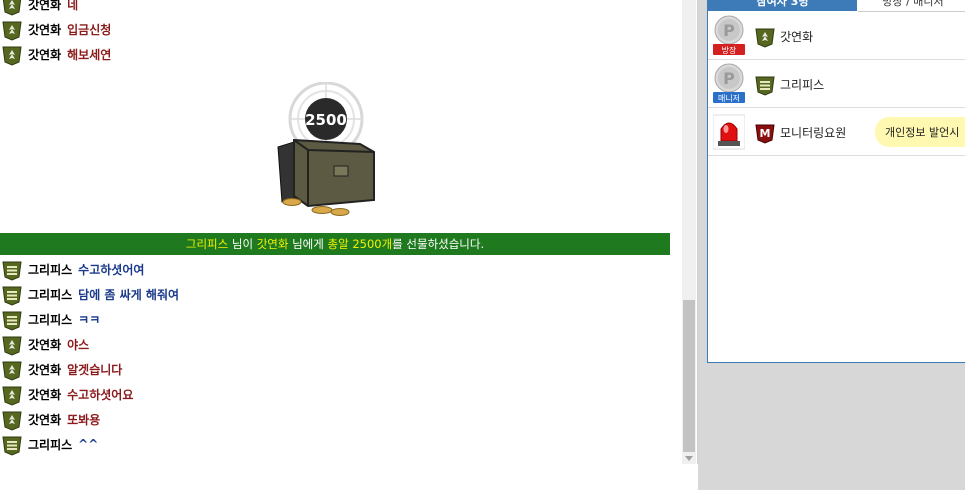 The height and width of the screenshot is (490, 965). I want to click on ammo-box-gift-icon: 2500, so click(326, 149).